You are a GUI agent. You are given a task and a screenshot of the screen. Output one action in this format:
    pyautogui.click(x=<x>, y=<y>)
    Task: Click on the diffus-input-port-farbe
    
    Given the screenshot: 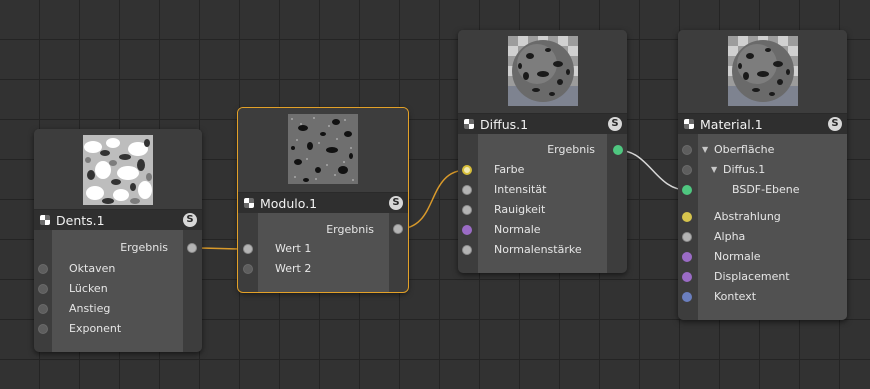 What is the action you would take?
    pyautogui.click(x=467, y=170)
    